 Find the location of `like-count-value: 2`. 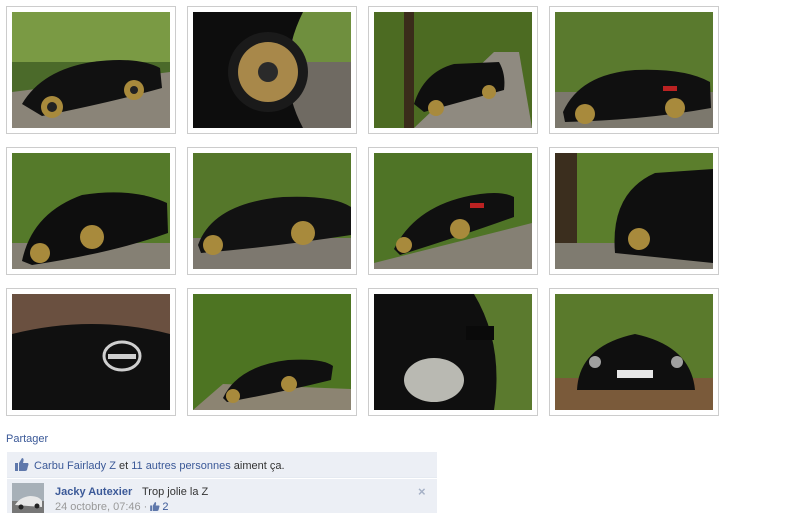

like-count-value: 2 is located at coordinates (165, 507).